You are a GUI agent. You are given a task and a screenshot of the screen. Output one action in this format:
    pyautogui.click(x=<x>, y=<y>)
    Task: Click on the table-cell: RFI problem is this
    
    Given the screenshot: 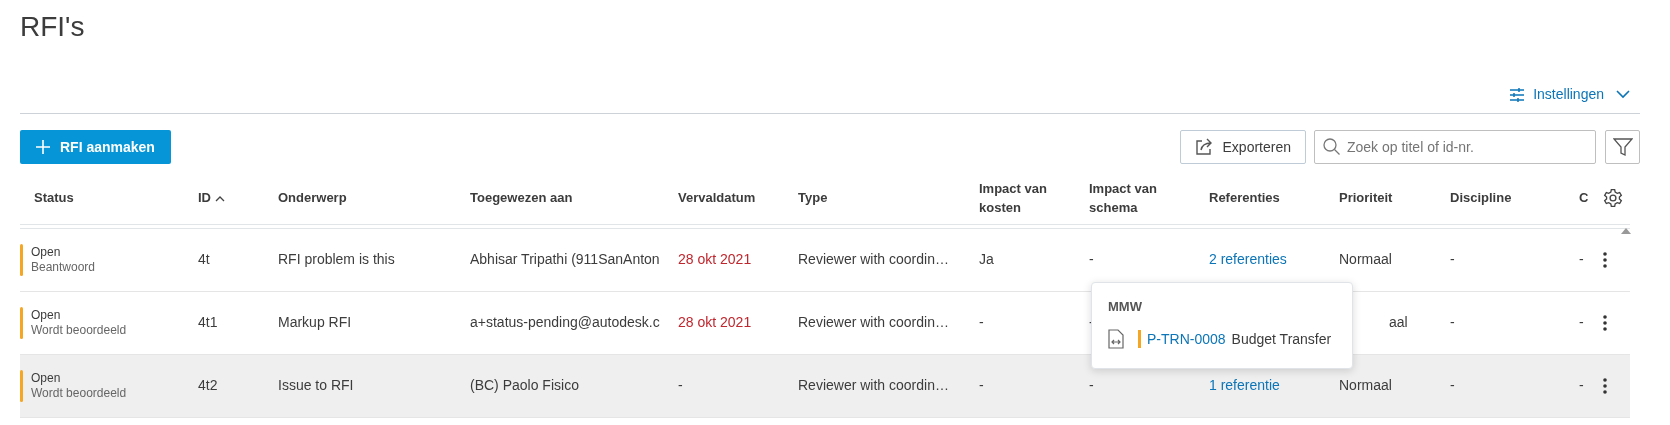 What is the action you would take?
    pyautogui.click(x=336, y=259)
    